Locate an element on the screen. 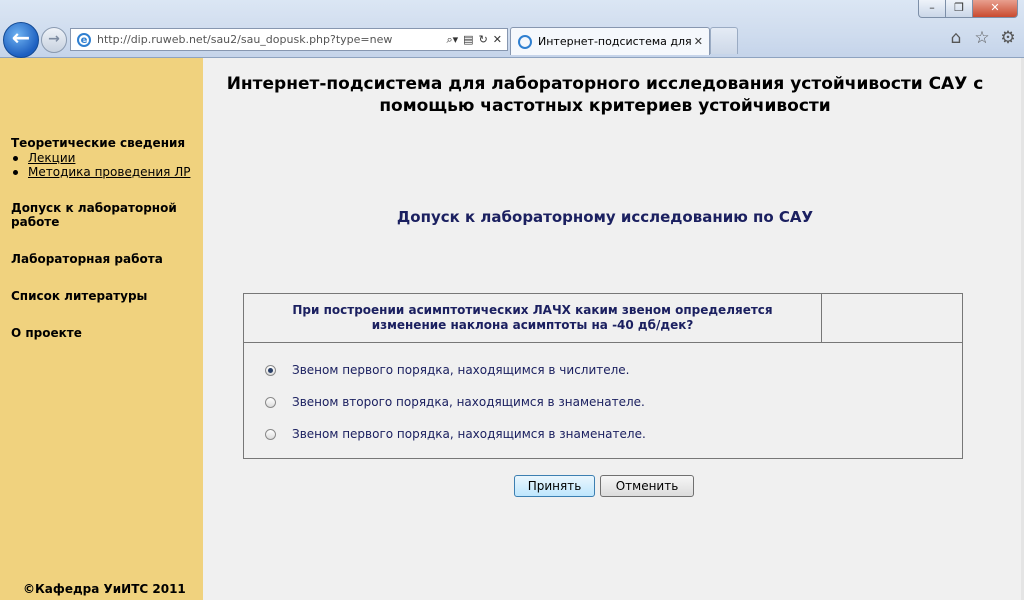 The image size is (1024, 600). new-tab-button is located at coordinates (724, 40).